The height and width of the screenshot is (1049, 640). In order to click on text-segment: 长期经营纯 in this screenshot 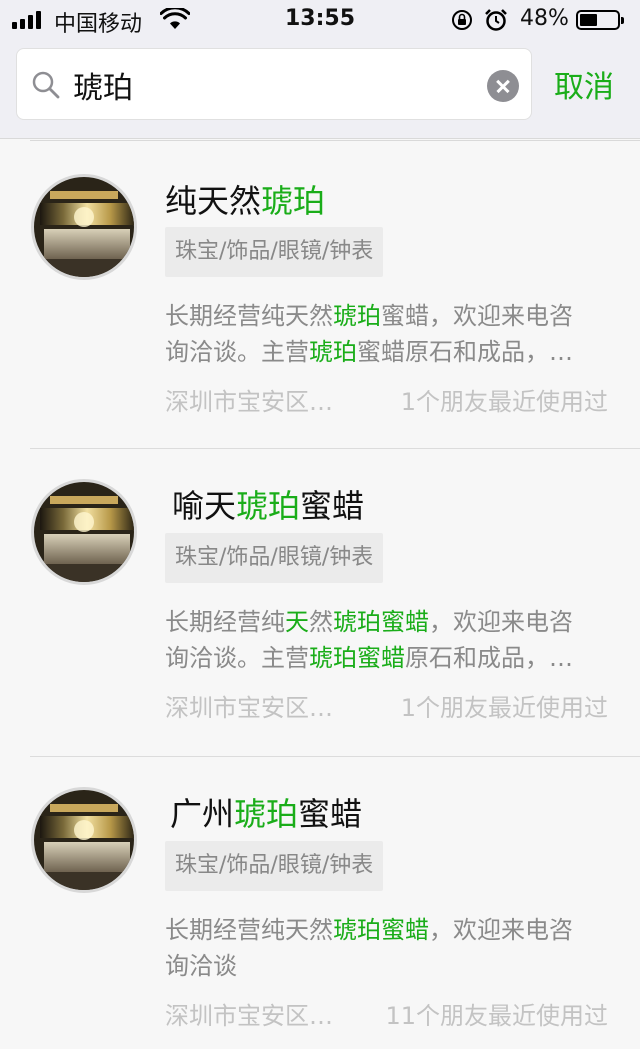, I will do `click(225, 622)`.